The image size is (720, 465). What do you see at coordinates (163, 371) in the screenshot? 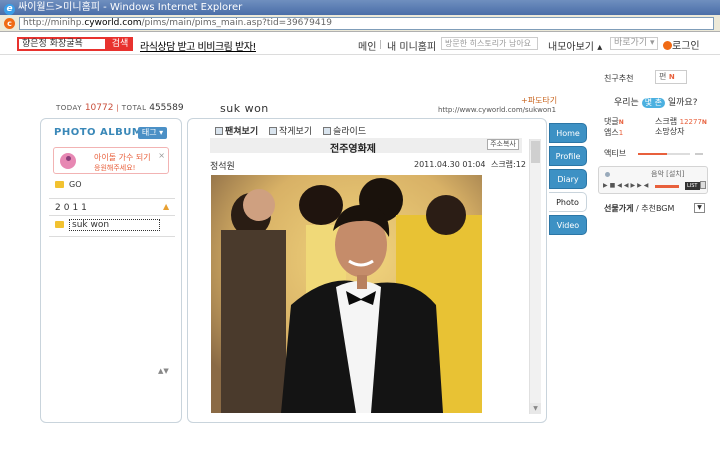
I see `scroll-arrows-icon: ▲▼` at bounding box center [163, 371].